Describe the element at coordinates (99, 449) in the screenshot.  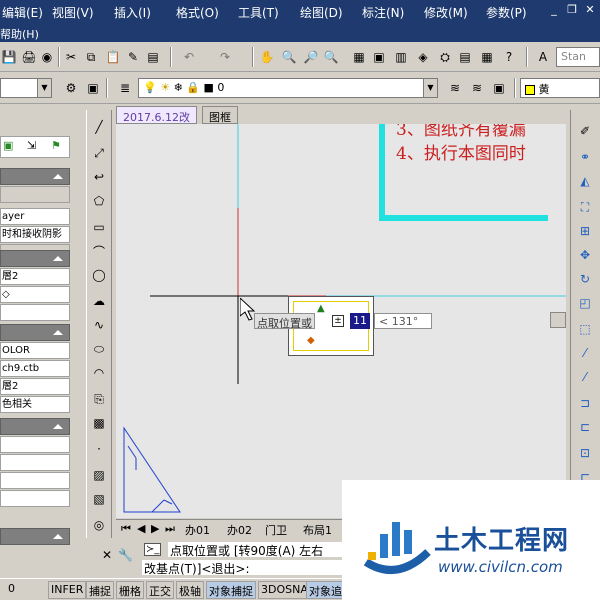
I see `point-icon: ·` at that location.